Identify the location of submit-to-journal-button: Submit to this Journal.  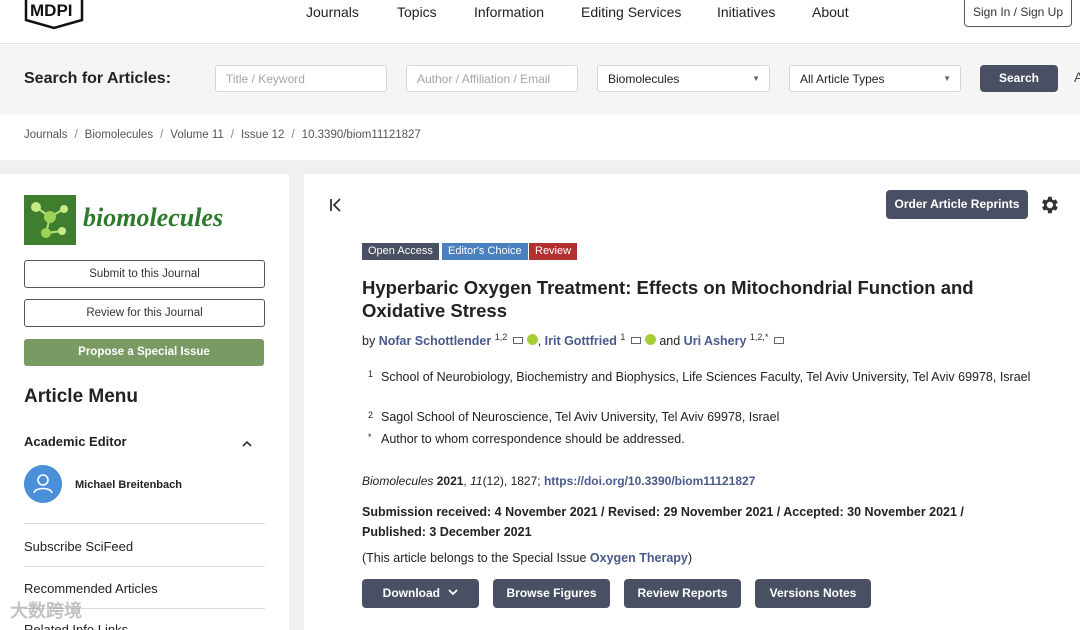
(144, 274).